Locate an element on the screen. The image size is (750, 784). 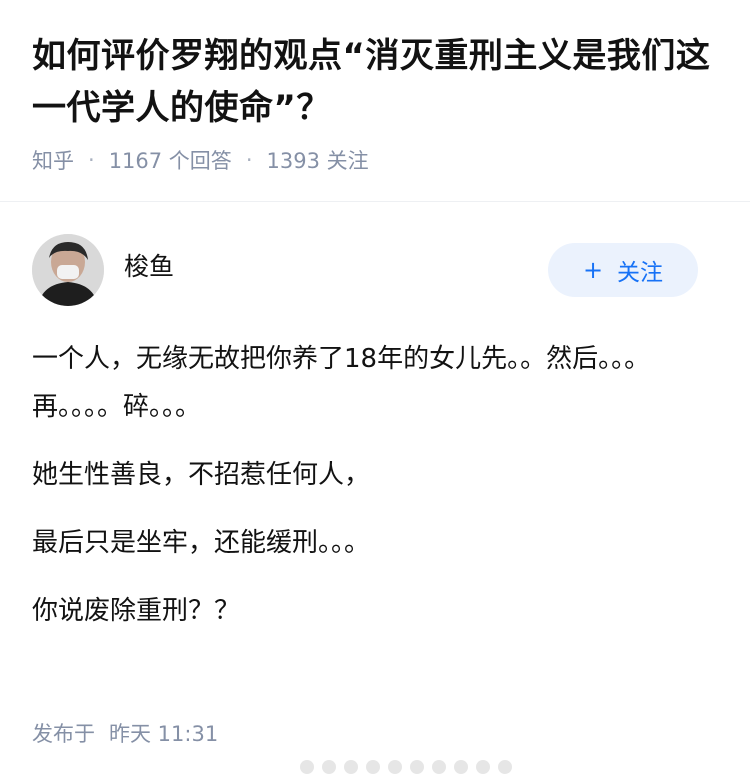
source-label: 知乎 is located at coordinates (53, 160).